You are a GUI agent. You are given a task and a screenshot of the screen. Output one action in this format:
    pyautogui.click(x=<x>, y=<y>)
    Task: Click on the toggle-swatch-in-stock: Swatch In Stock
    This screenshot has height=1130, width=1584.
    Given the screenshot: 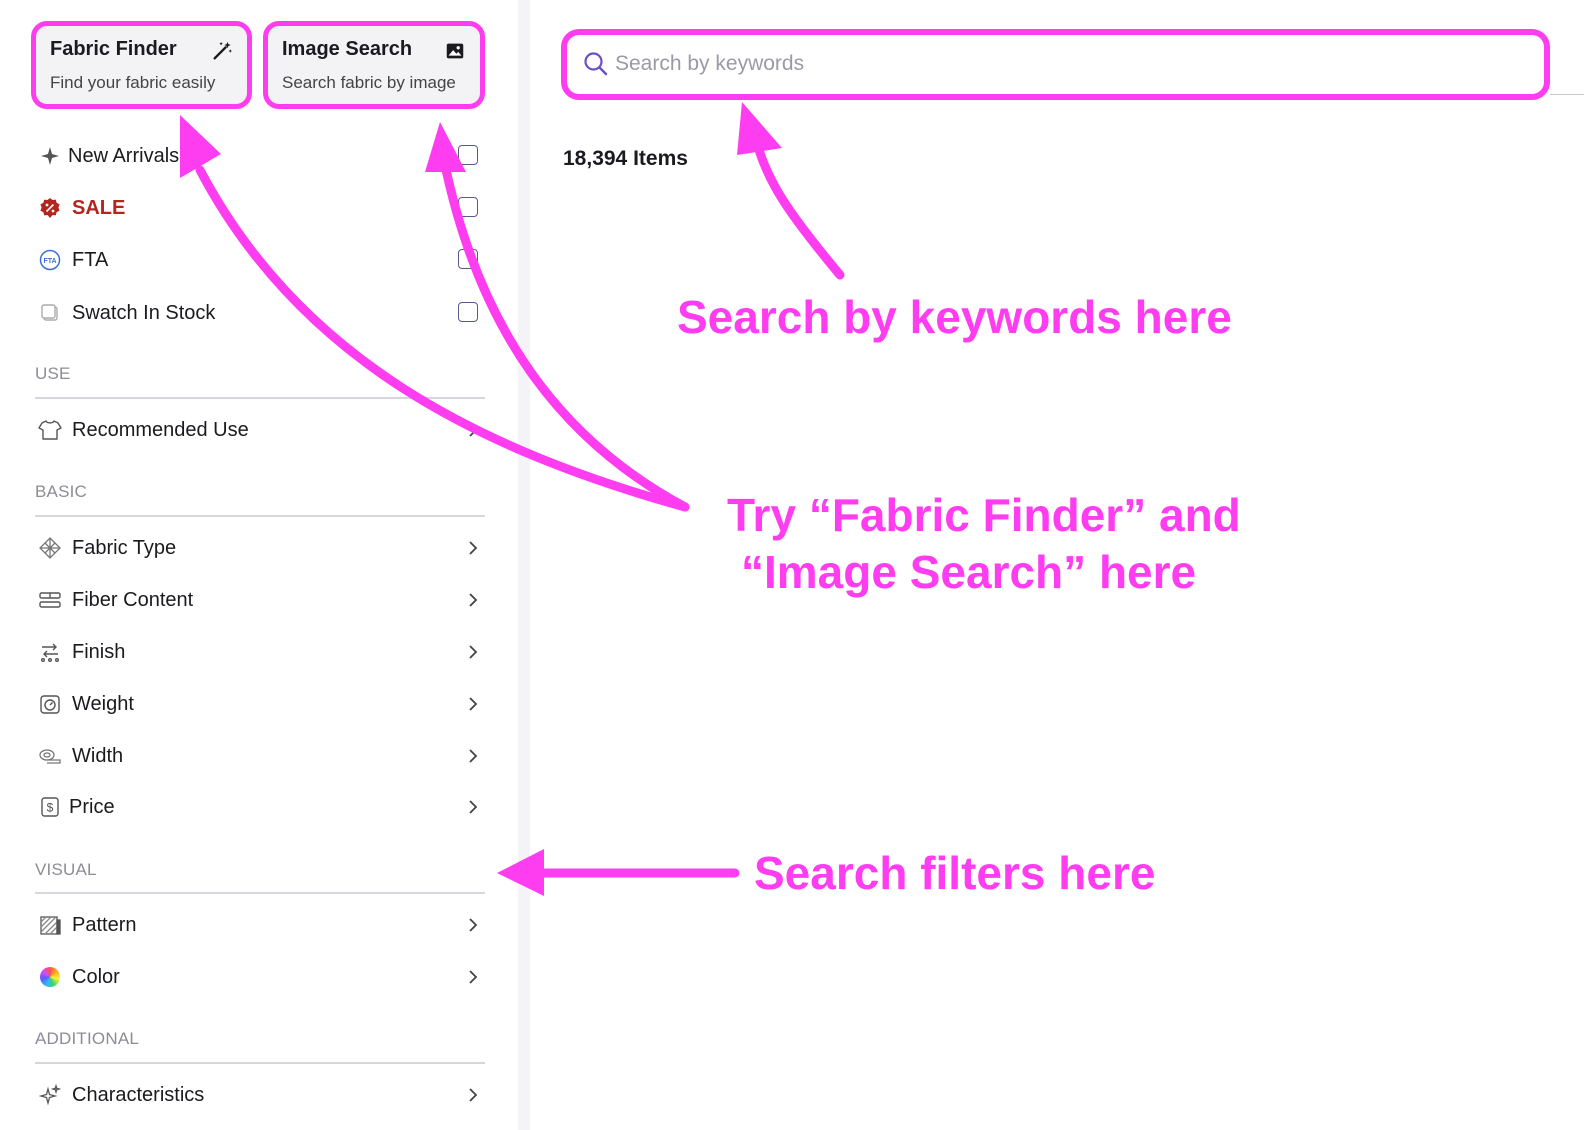 What is the action you would take?
    pyautogui.click(x=261, y=313)
    